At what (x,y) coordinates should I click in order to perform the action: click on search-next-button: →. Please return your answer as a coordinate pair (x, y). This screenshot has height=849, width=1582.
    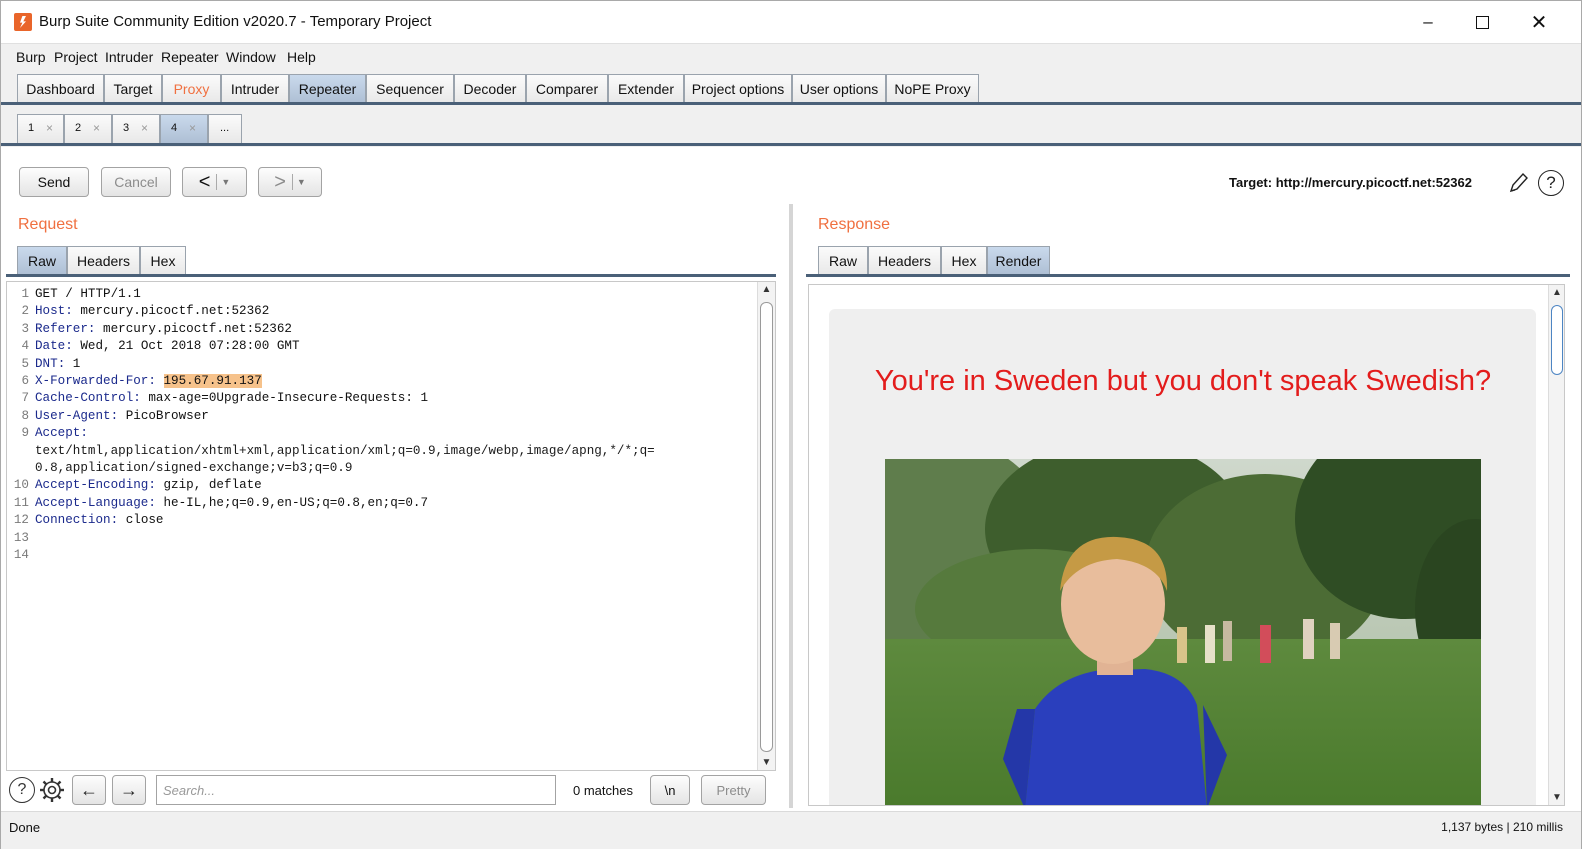
    Looking at the image, I should click on (129, 790).